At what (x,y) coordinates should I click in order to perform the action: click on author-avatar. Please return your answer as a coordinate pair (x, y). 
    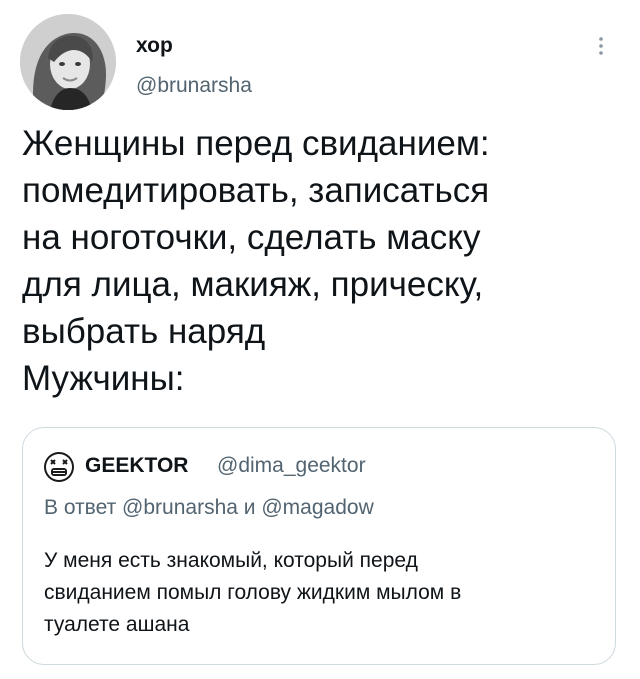
    Looking at the image, I should click on (68, 62).